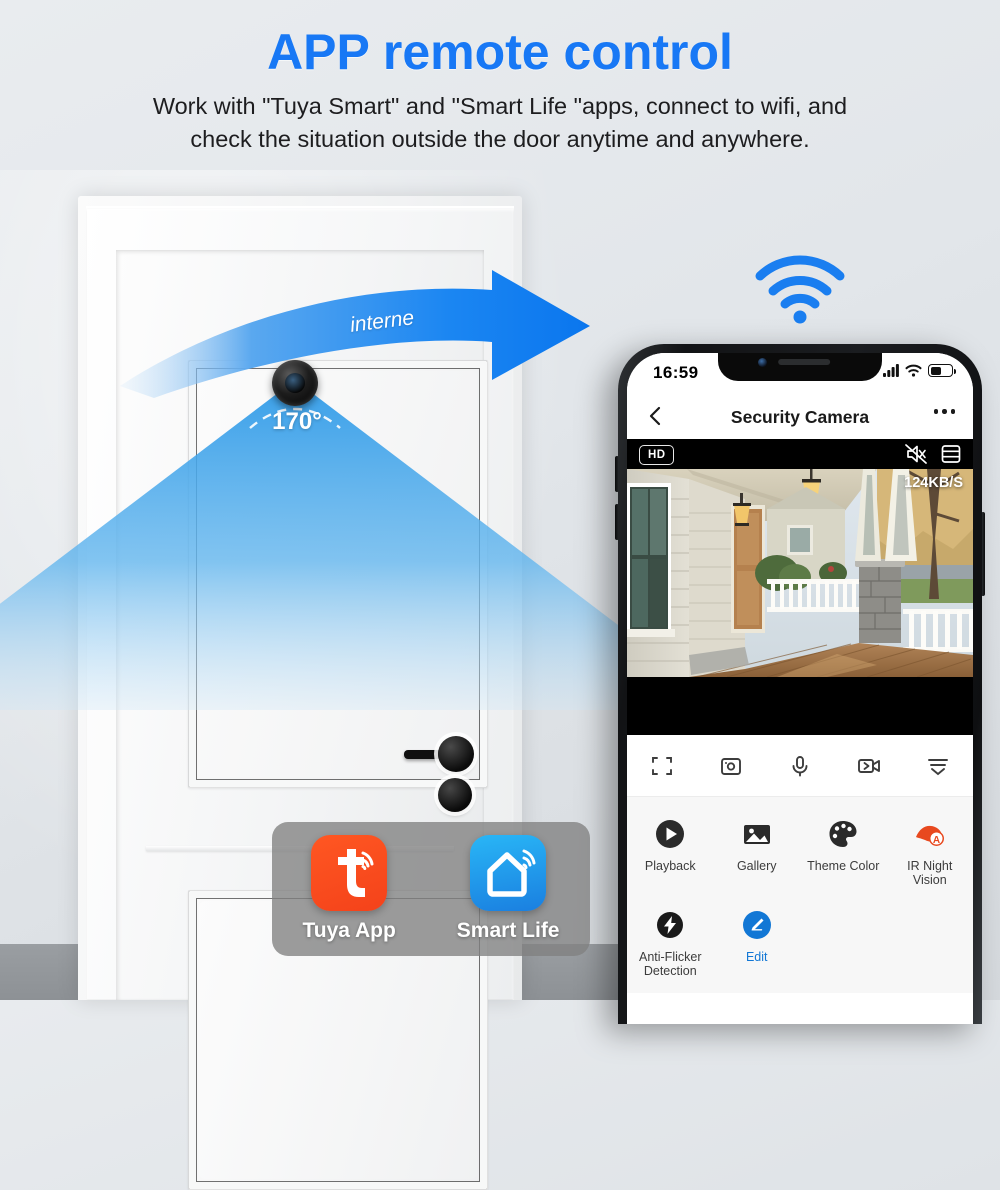 This screenshot has height=1190, width=1000. I want to click on display-notch, so click(800, 367).